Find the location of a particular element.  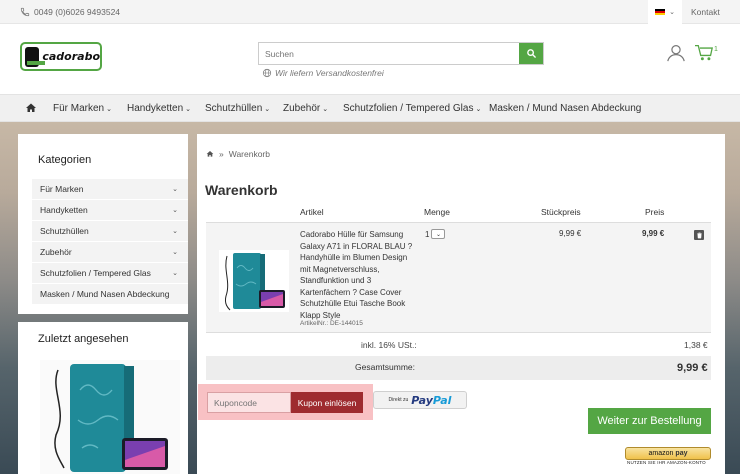

column-header-price: Preis is located at coordinates (655, 212).